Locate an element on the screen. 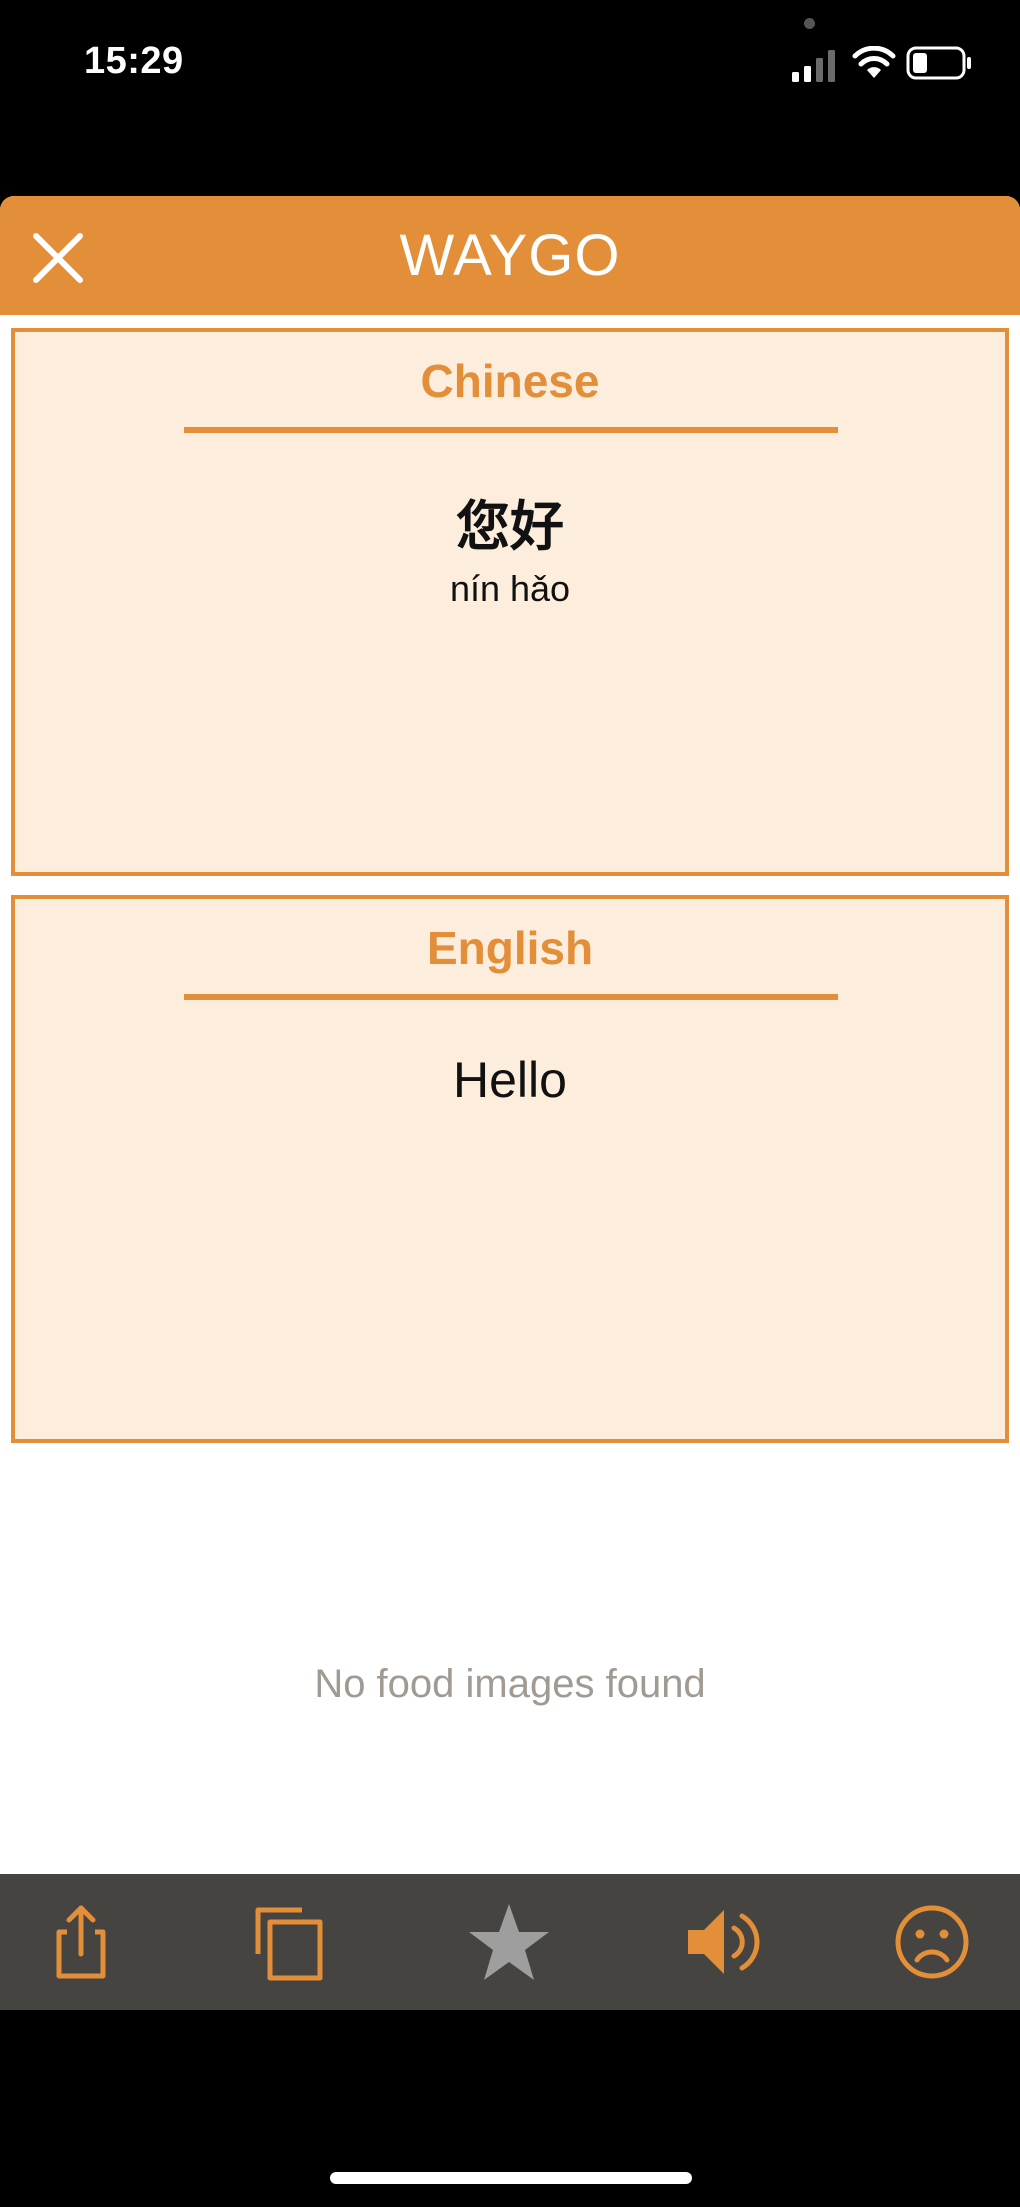 Image resolution: width=1020 pixels, height=2207 pixels. share-button is located at coordinates (81, 1942).